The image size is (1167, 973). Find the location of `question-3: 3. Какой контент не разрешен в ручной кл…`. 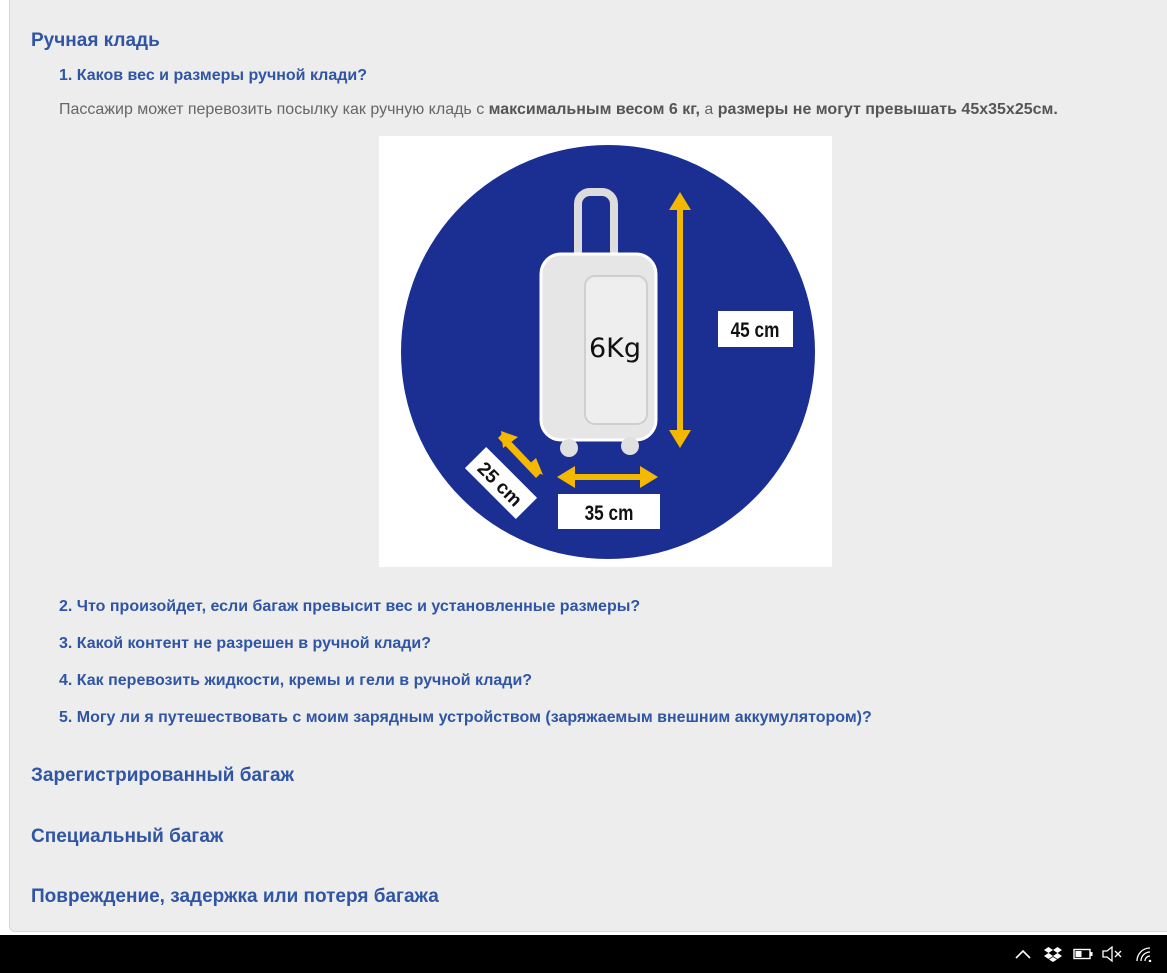

question-3: 3. Какой контент не разрешен в ручной кл… is located at coordinates (245, 644).